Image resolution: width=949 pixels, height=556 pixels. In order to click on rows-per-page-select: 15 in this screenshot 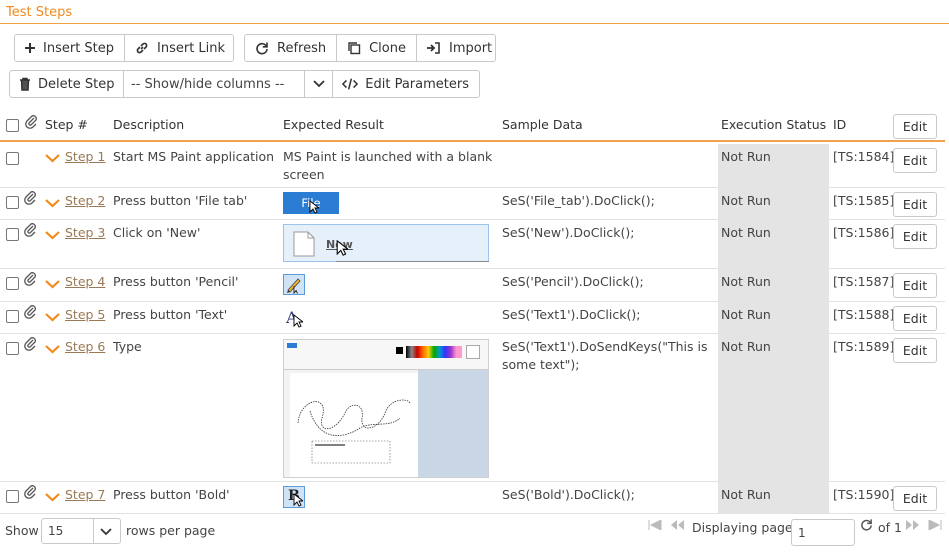, I will do `click(81, 531)`.